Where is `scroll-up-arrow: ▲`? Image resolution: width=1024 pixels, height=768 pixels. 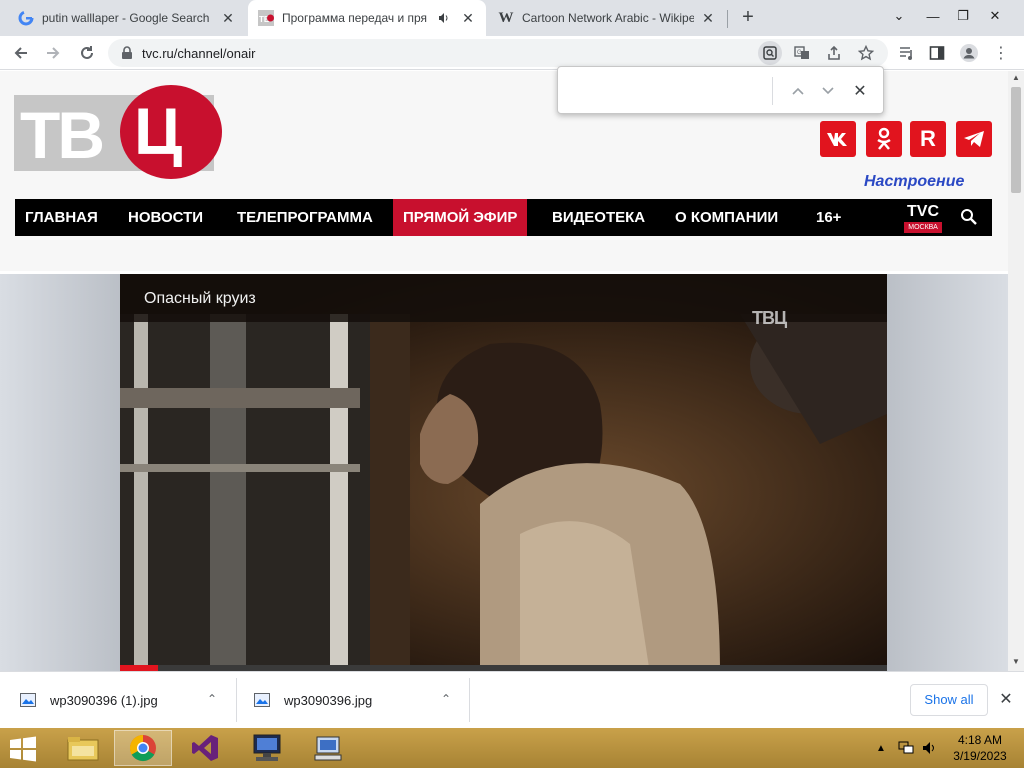
scroll-up-arrow: ▲ is located at coordinates (1016, 78).